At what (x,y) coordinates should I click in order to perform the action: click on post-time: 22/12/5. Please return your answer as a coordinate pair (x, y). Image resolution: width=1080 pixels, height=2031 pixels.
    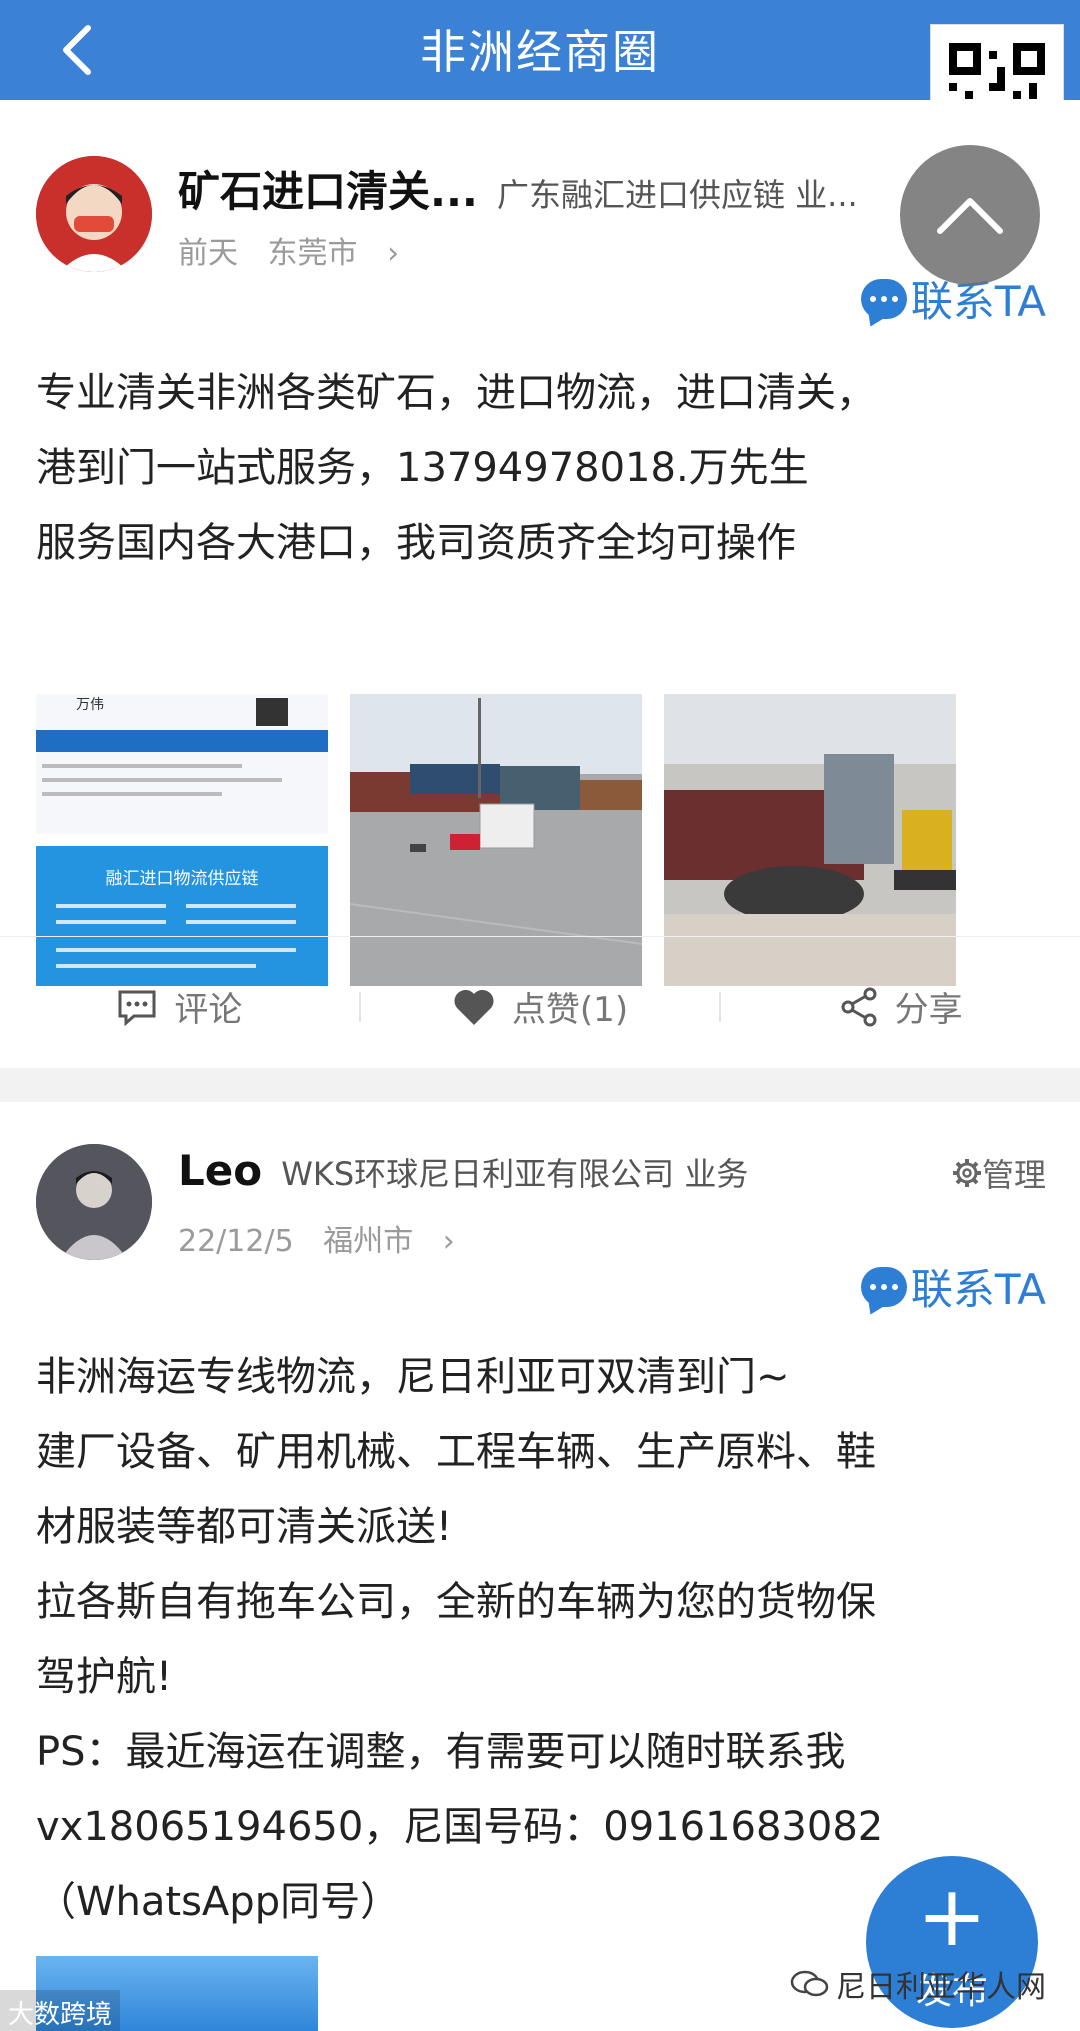
    Looking at the image, I should click on (236, 1241).